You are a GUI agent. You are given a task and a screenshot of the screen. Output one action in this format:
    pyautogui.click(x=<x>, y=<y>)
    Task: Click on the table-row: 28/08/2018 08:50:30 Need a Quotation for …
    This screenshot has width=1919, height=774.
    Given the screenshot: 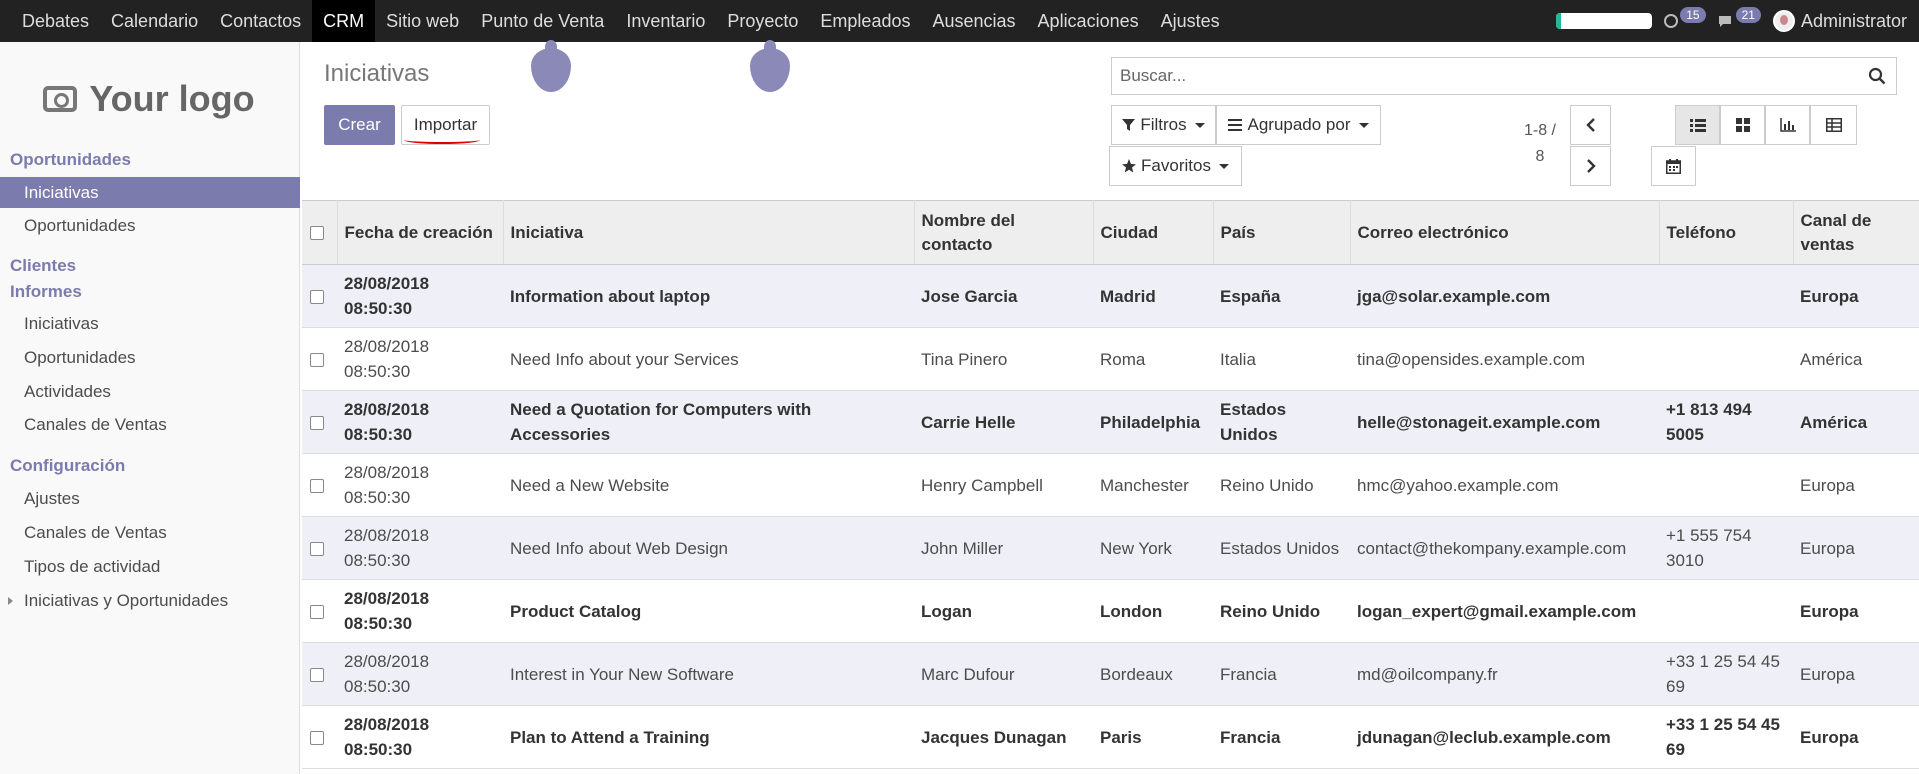 What is the action you would take?
    pyautogui.click(x=1110, y=422)
    